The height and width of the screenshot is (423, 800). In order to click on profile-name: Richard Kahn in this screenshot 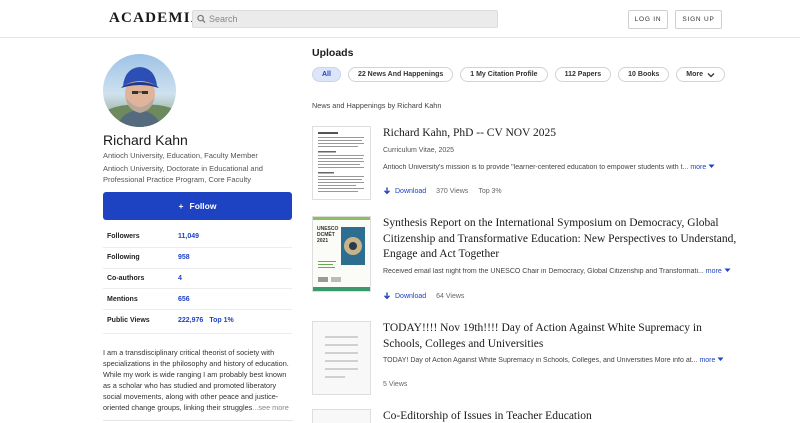, I will do `click(145, 140)`.